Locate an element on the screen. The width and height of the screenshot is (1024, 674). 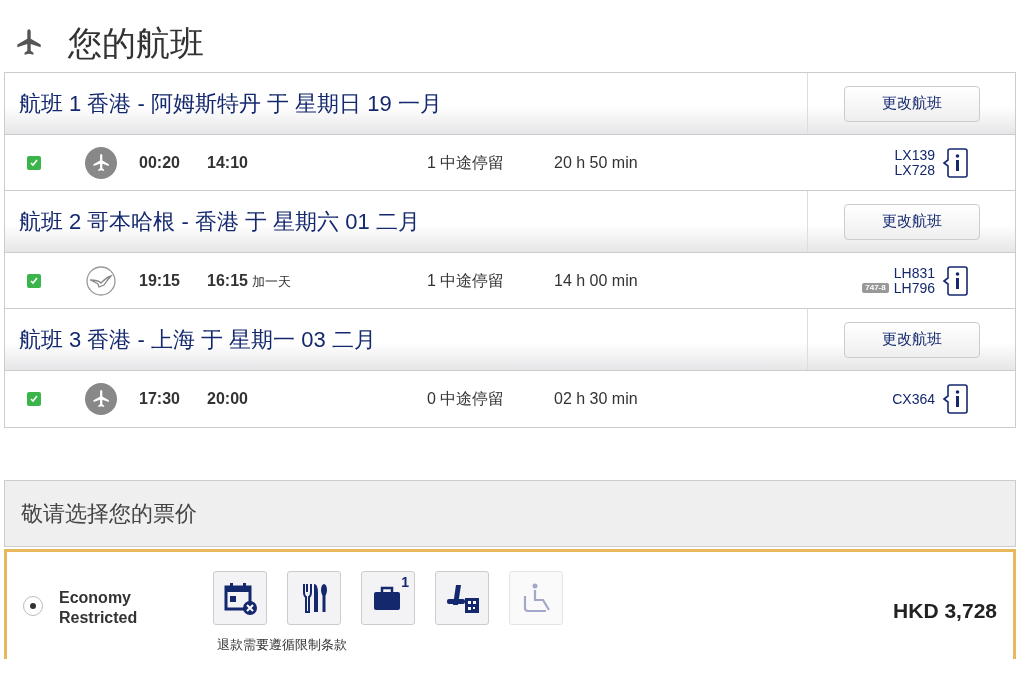
radio-button is located at coordinates (33, 605).